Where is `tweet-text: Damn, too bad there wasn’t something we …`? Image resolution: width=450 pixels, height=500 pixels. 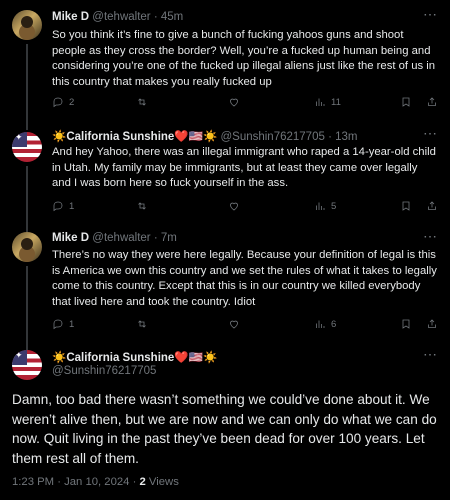 tweet-text: Damn, too bad there wasn’t something we … is located at coordinates (224, 429).